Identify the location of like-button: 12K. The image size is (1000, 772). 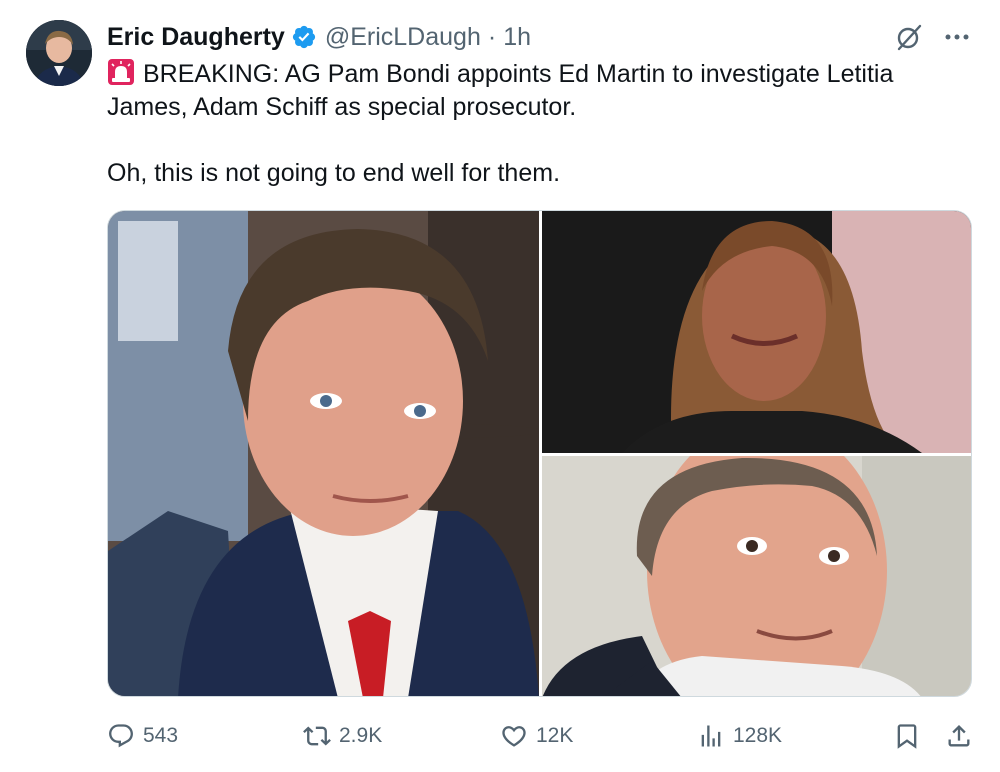
(536, 736).